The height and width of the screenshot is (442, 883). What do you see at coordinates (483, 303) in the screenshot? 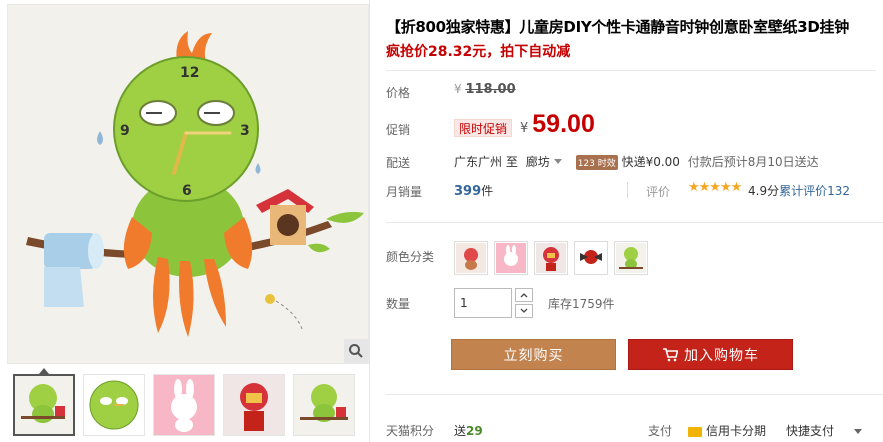
I see `quantity-input: 1` at bounding box center [483, 303].